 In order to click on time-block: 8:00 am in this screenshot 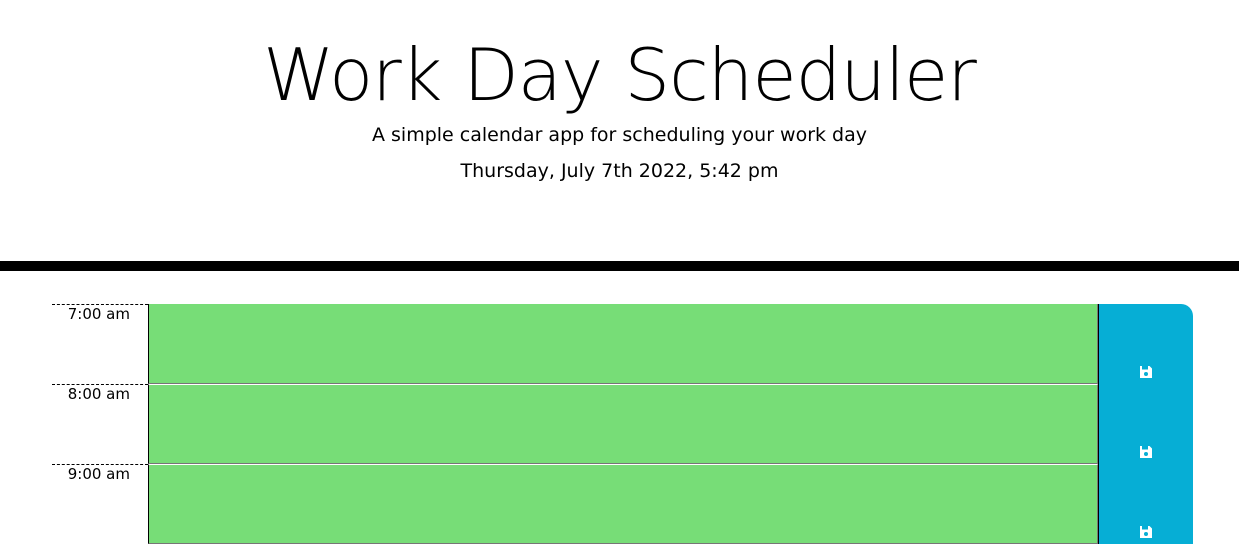, I will do `click(622, 424)`.